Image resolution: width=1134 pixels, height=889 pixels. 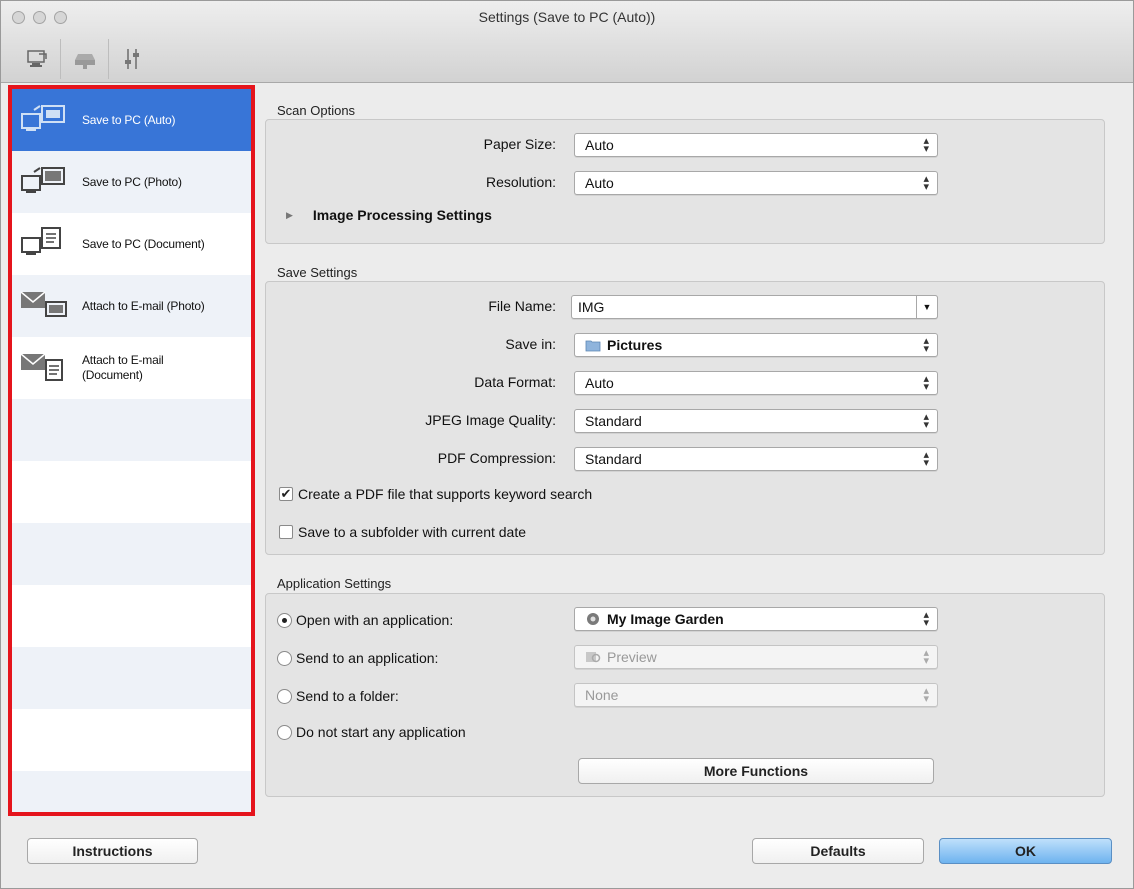 What do you see at coordinates (112, 851) in the screenshot?
I see `instructions-button: Instructions` at bounding box center [112, 851].